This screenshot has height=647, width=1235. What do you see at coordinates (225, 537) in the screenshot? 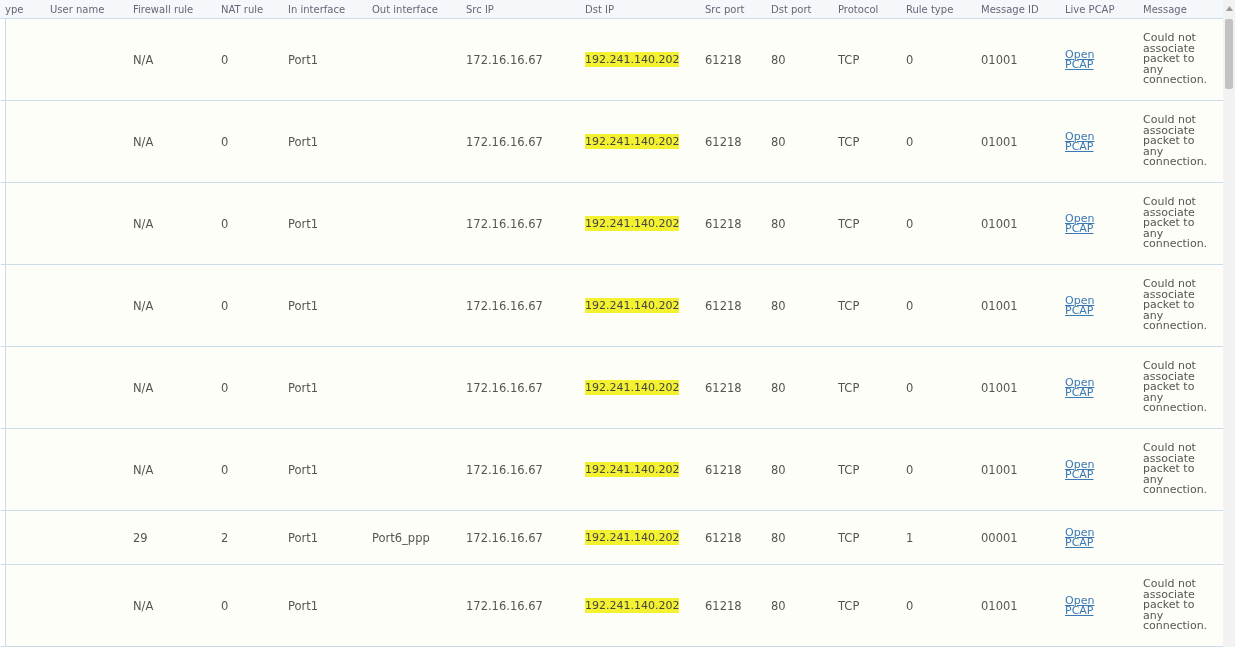
I see `table-cell: 2` at bounding box center [225, 537].